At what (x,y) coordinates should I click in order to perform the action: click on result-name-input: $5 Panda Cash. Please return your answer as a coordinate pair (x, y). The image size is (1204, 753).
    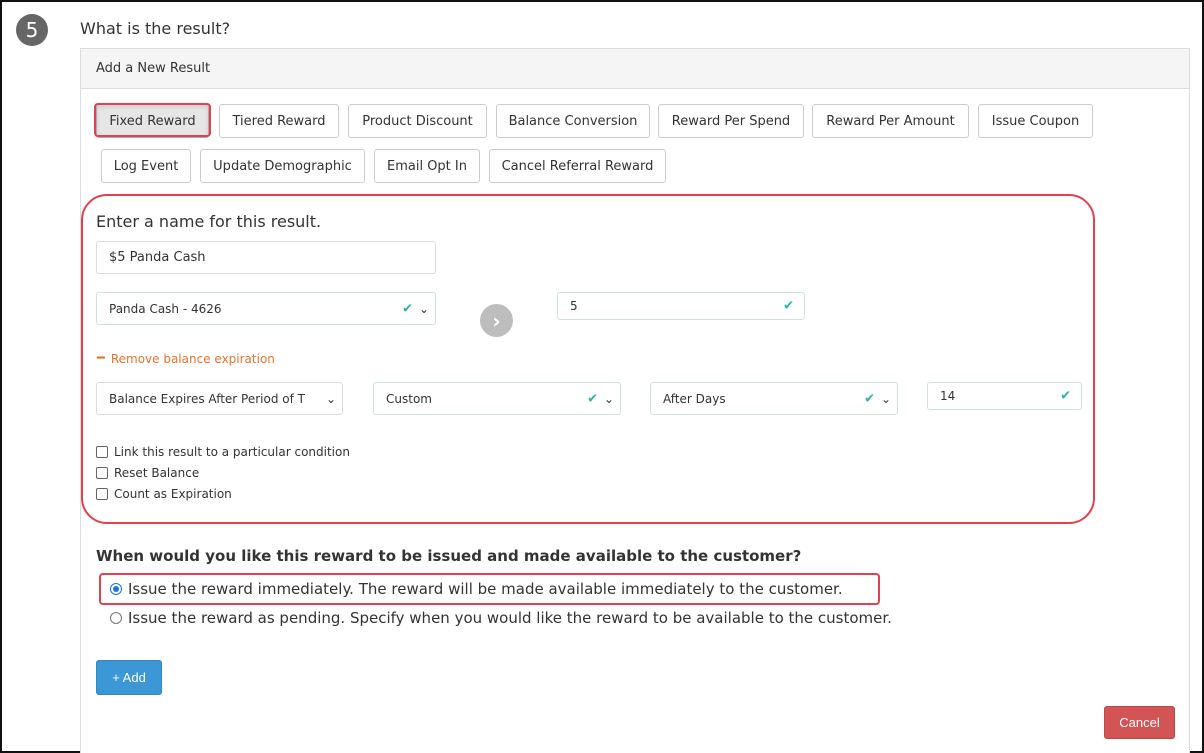
    Looking at the image, I should click on (266, 257).